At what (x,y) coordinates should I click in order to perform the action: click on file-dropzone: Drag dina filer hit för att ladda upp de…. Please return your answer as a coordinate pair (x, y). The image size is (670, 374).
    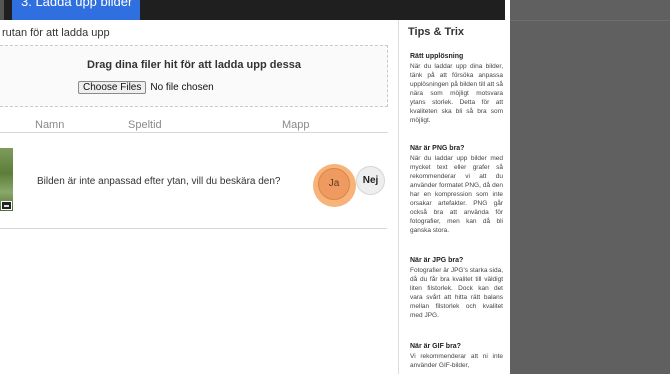
    Looking at the image, I should click on (194, 76).